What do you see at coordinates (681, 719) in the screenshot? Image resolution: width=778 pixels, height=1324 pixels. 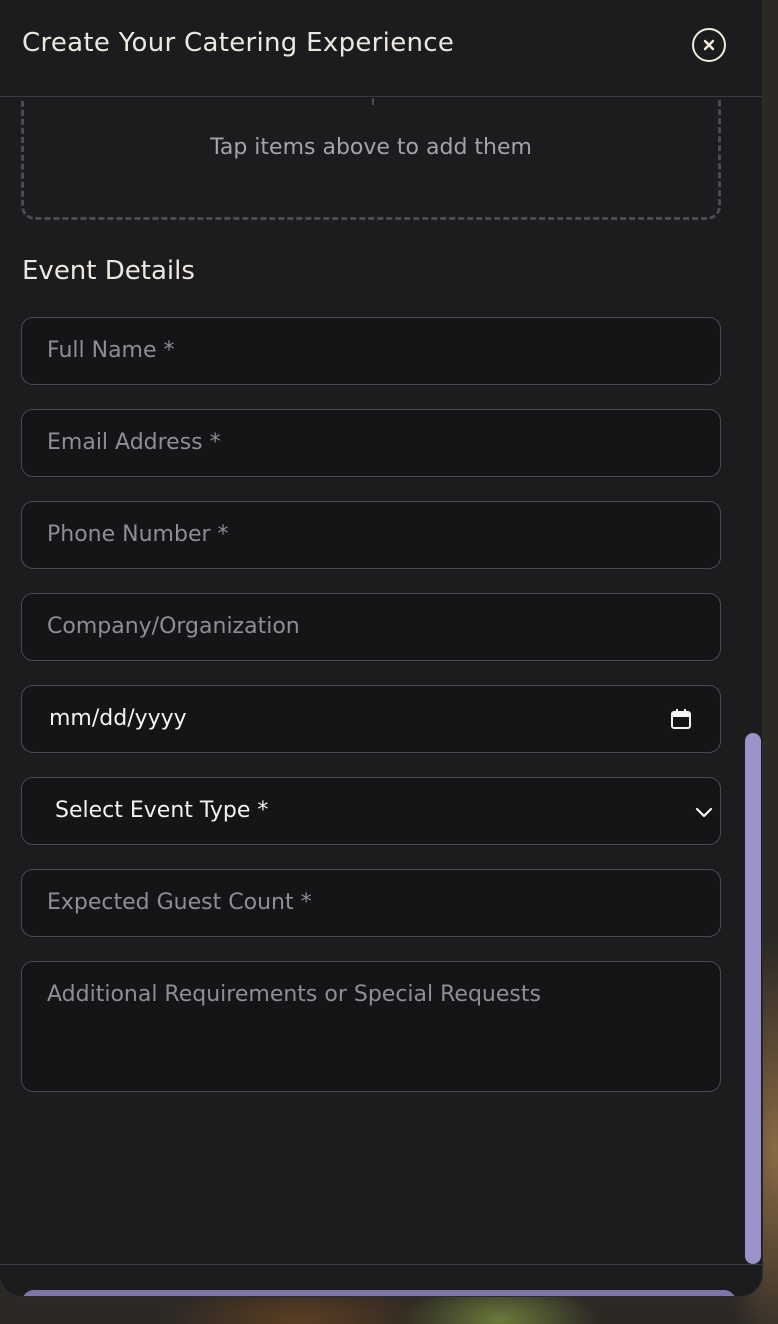 I see `calendar-icon` at bounding box center [681, 719].